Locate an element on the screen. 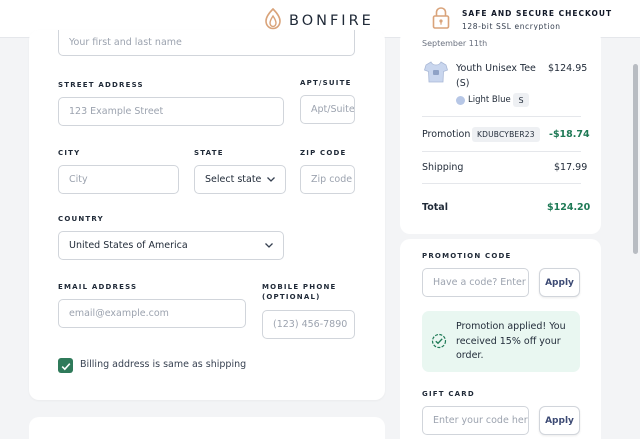 The image size is (640, 439). promotion-code-label: PROMOTION CODE is located at coordinates (467, 256).